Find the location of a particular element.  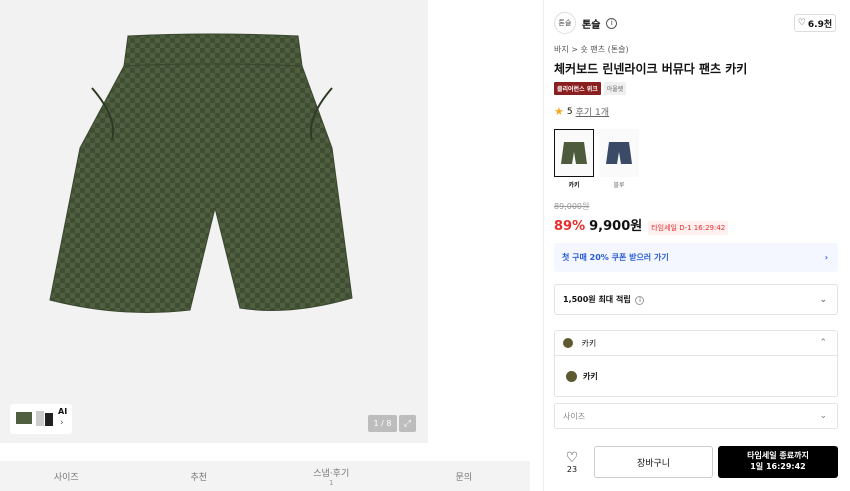

color-option-khaki is located at coordinates (574, 153).